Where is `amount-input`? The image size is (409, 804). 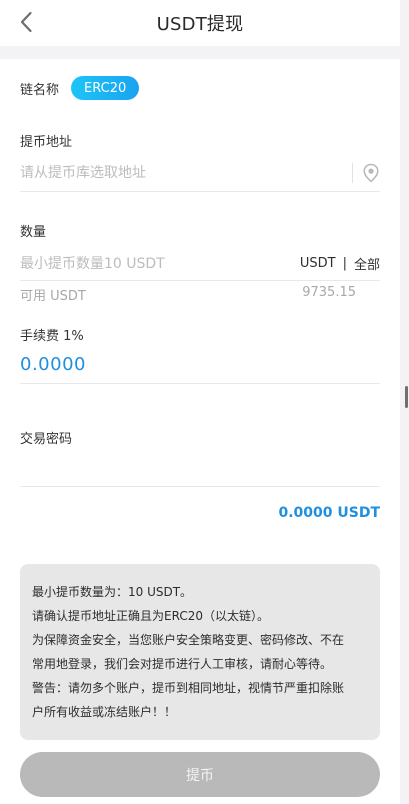 amount-input is located at coordinates (160, 263).